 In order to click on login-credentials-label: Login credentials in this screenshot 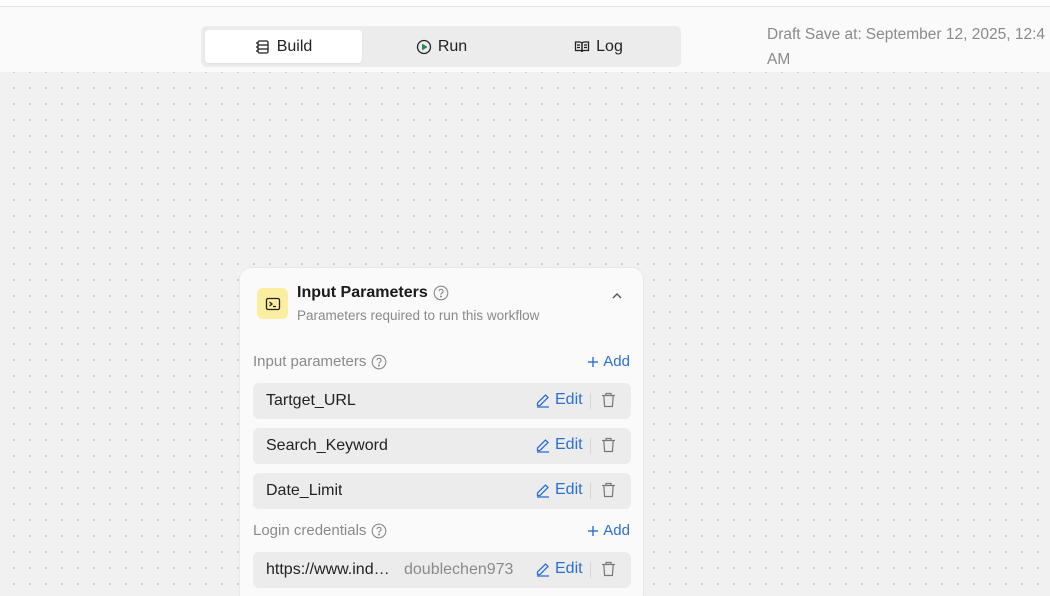, I will do `click(310, 530)`.